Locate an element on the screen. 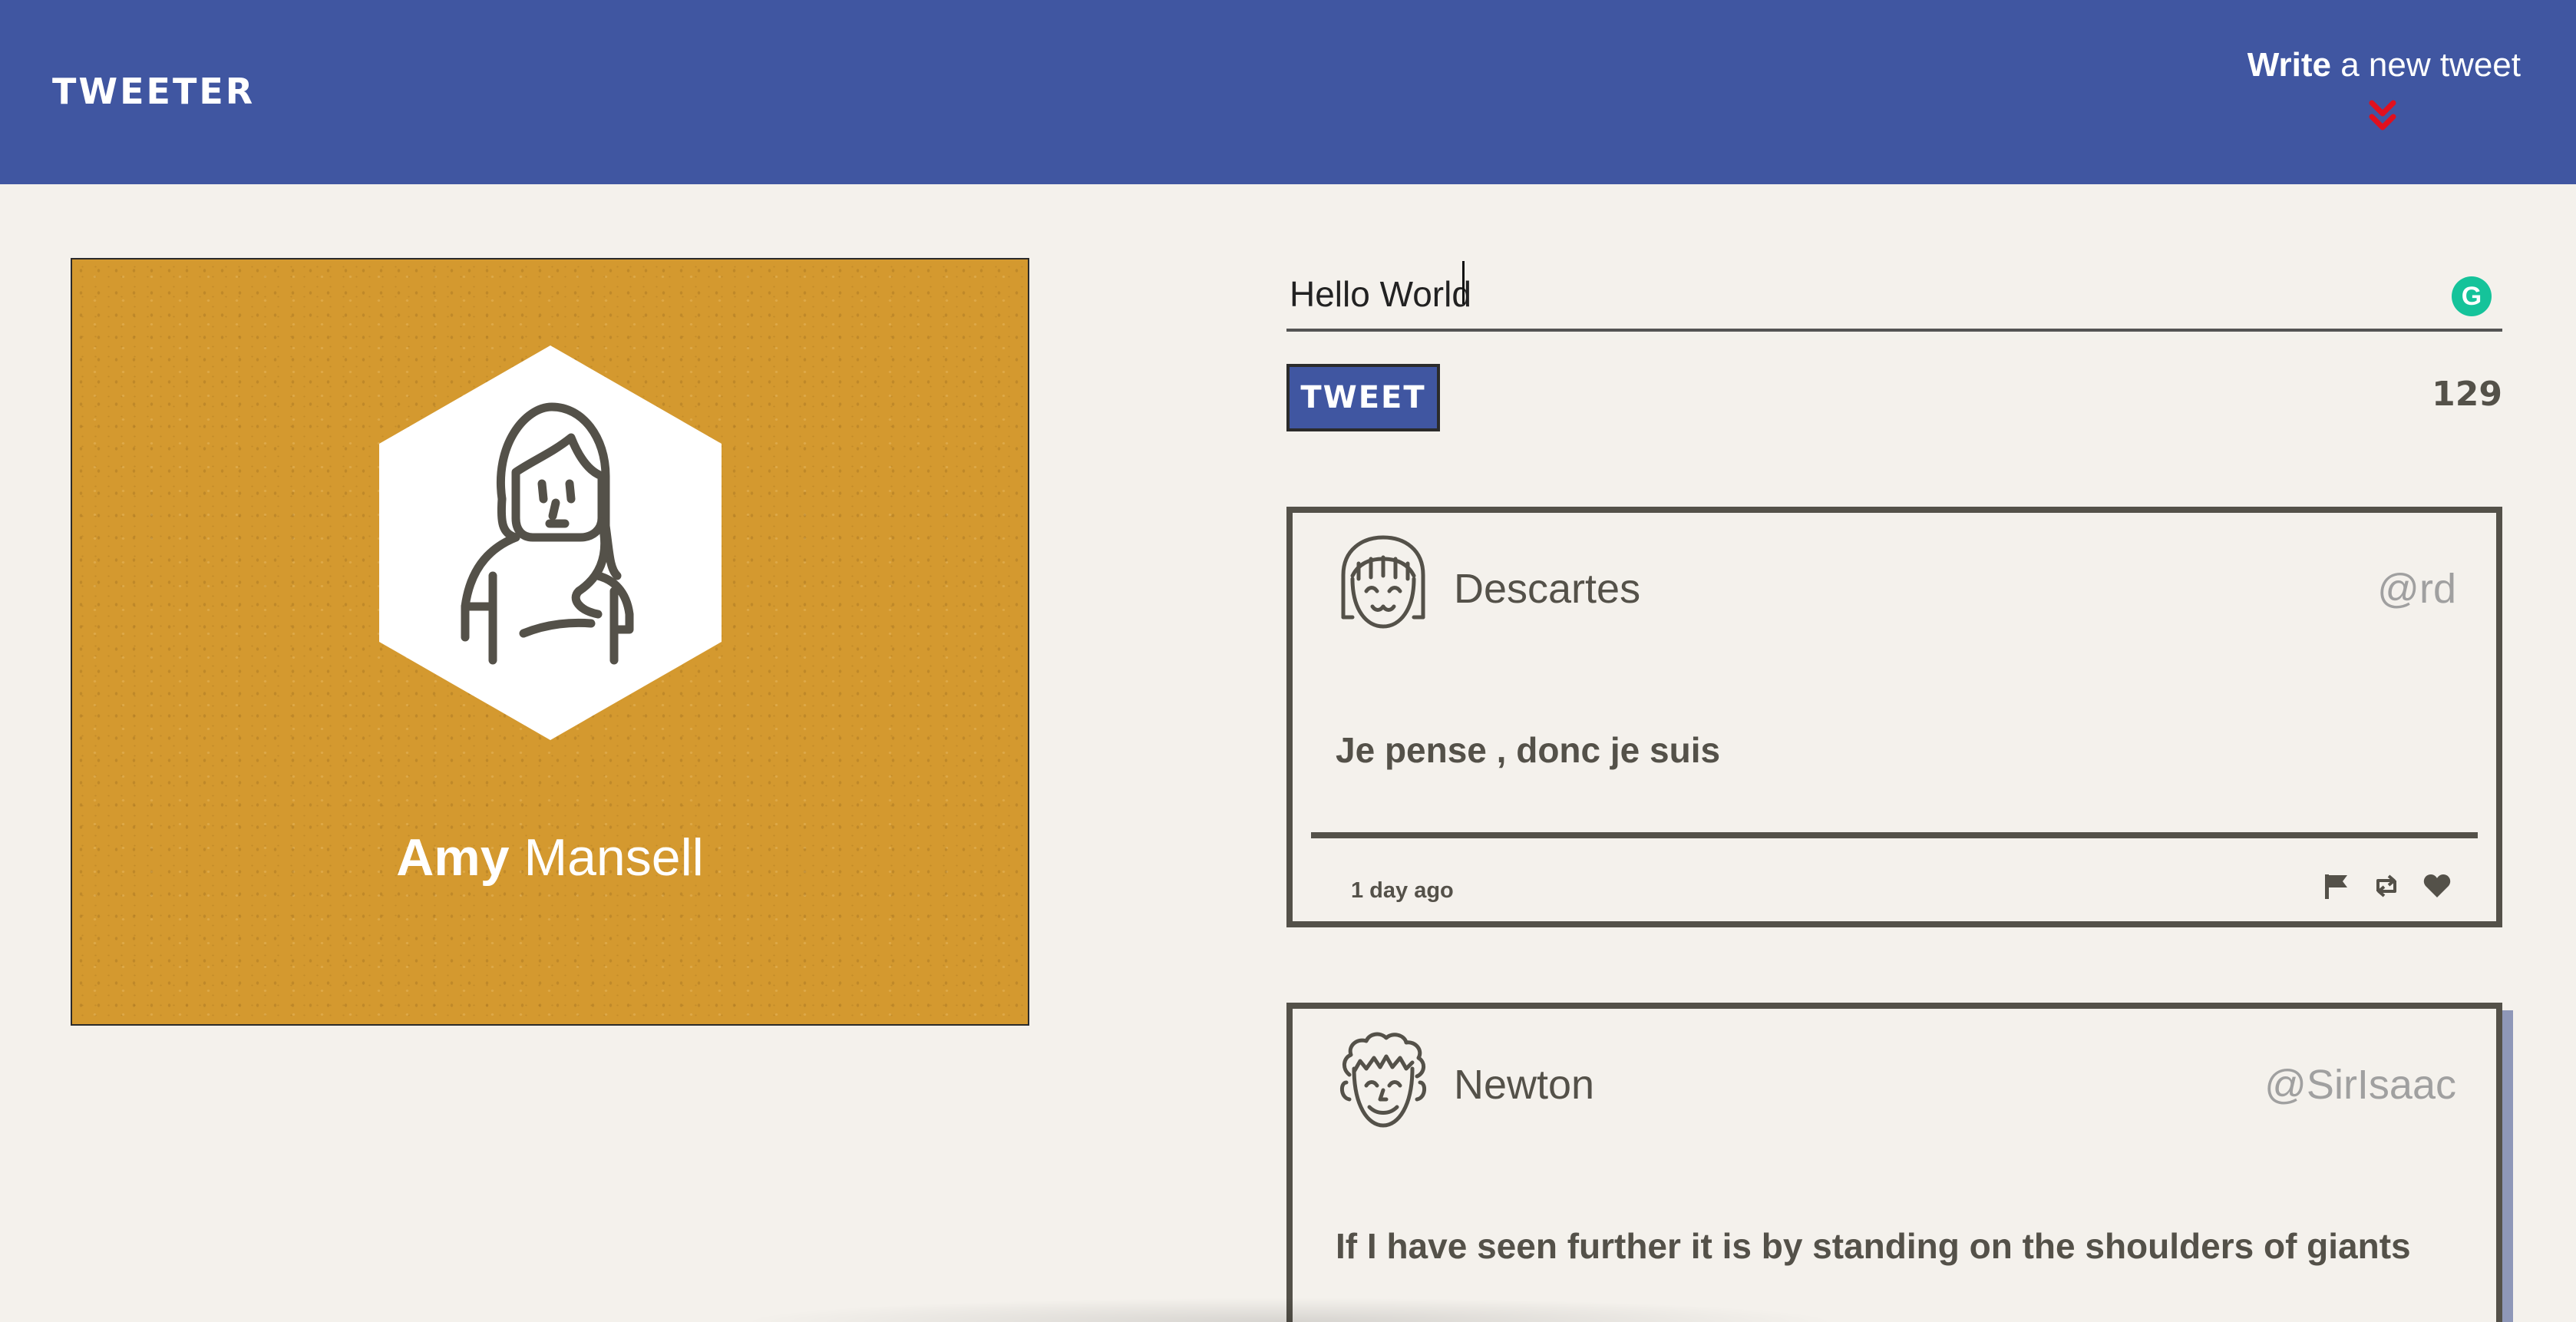  top-navbar: TWEETER Write a new tweet is located at coordinates (1288, 92).